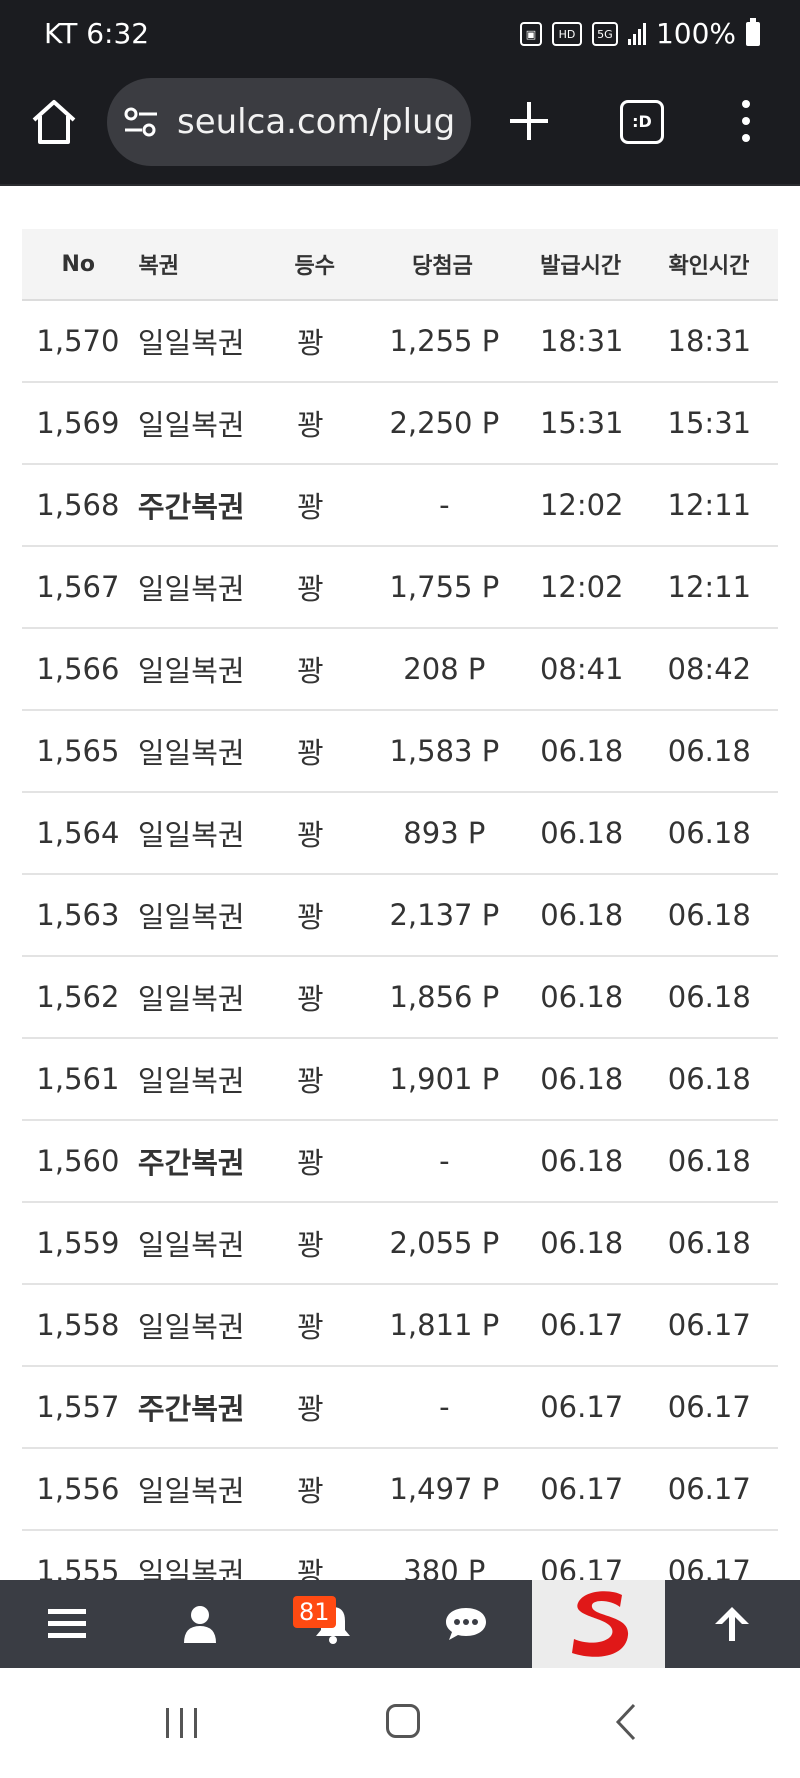 The image size is (800, 1778). Describe the element at coordinates (182, 1723) in the screenshot. I see `recents-icon` at that location.